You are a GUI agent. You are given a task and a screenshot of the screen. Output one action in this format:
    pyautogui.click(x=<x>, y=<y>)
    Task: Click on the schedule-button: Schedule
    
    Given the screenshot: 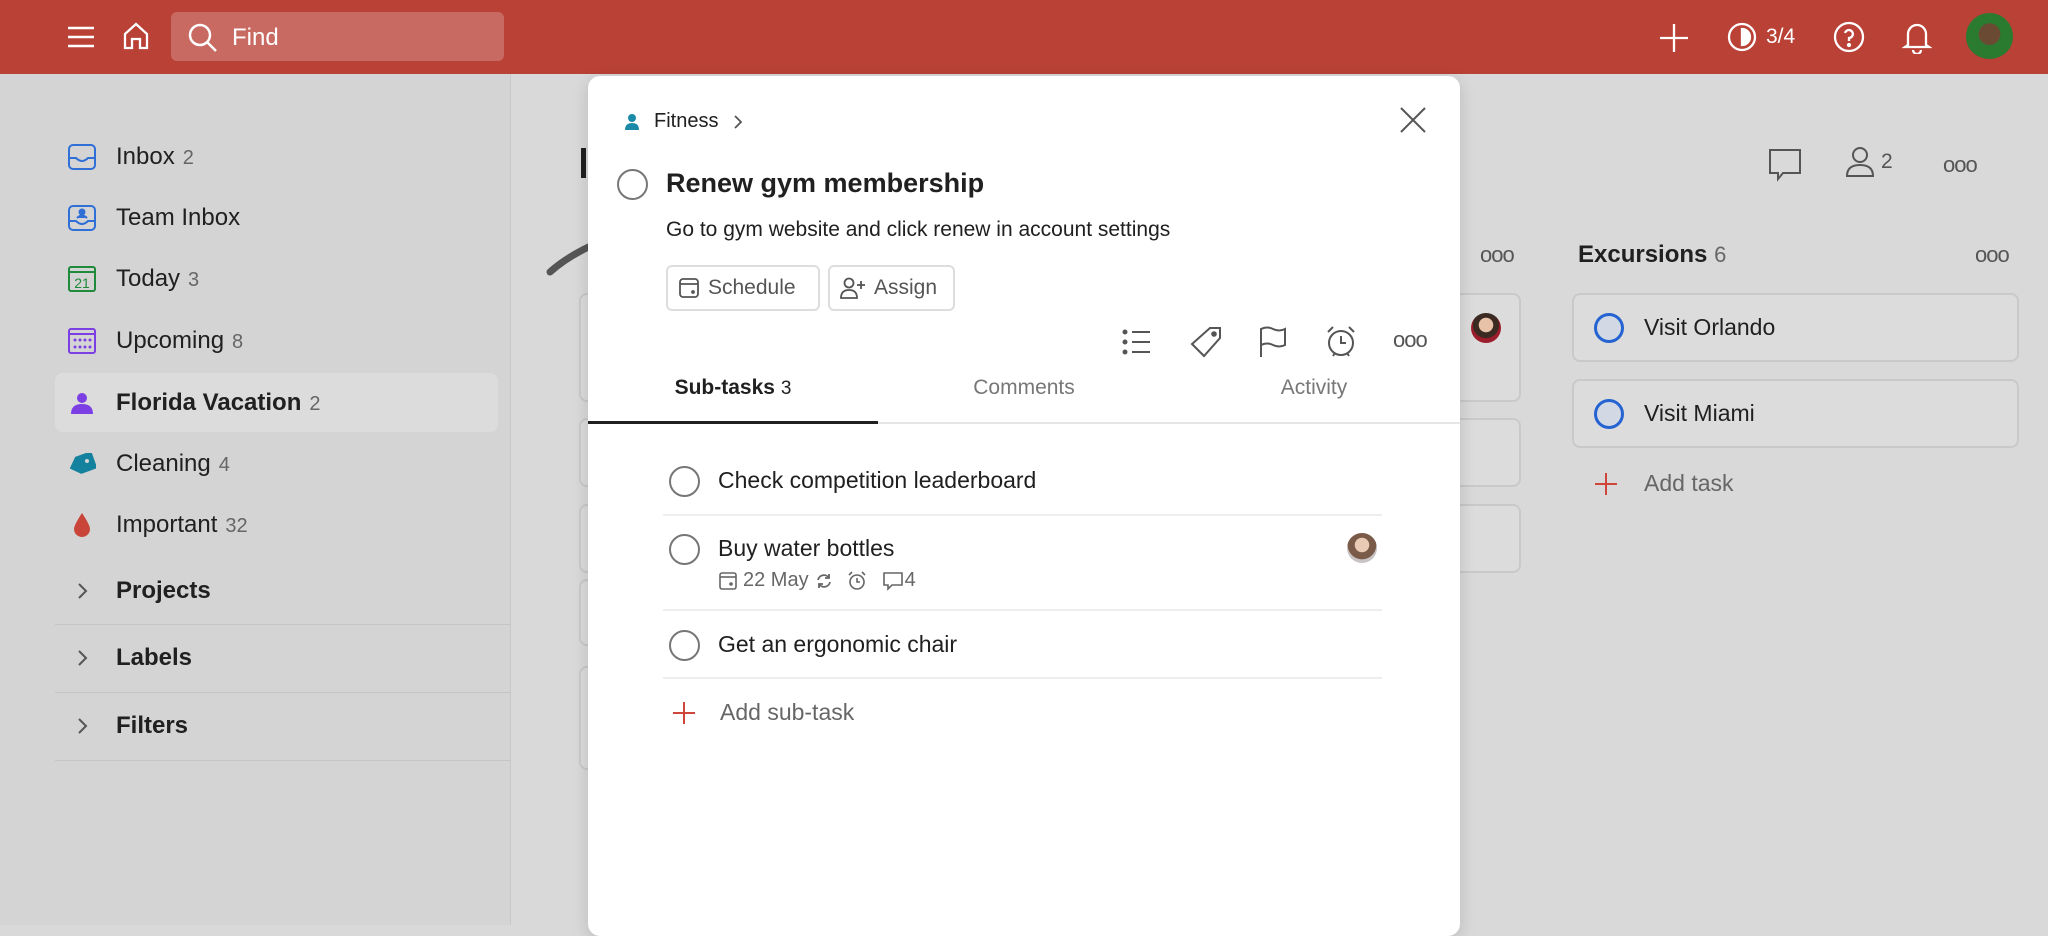 What is the action you would take?
    pyautogui.click(x=743, y=288)
    